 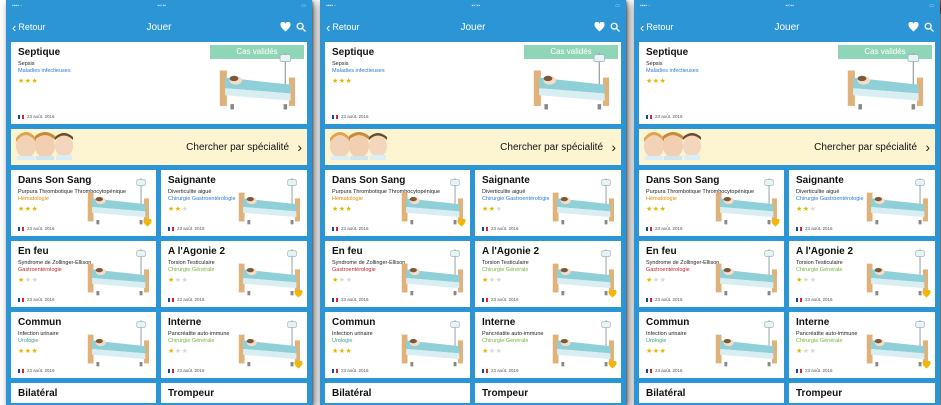 I want to click on case-diagnosis: Diverticulite aiguë, so click(x=190, y=192).